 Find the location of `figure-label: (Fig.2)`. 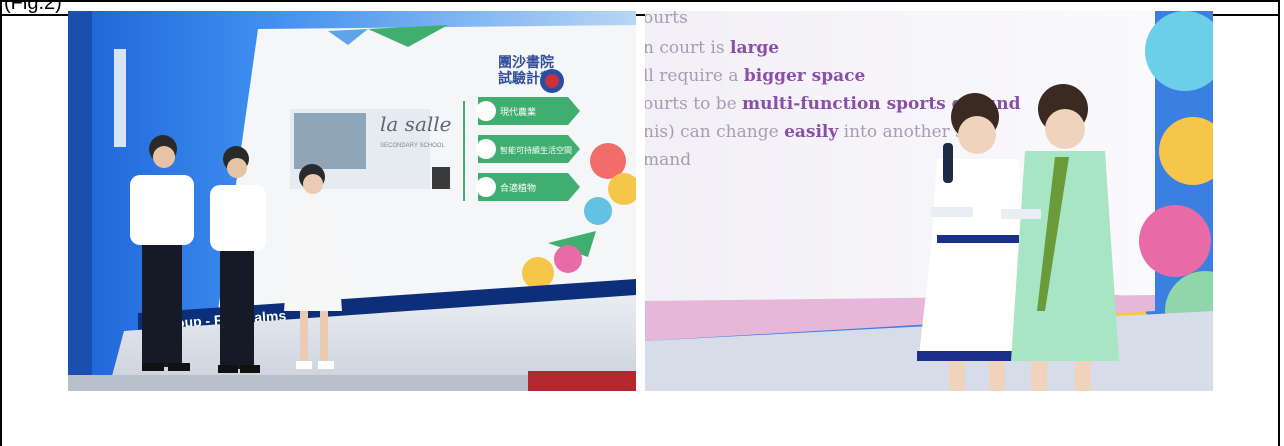

figure-label: (Fig.2) is located at coordinates (33, 7).